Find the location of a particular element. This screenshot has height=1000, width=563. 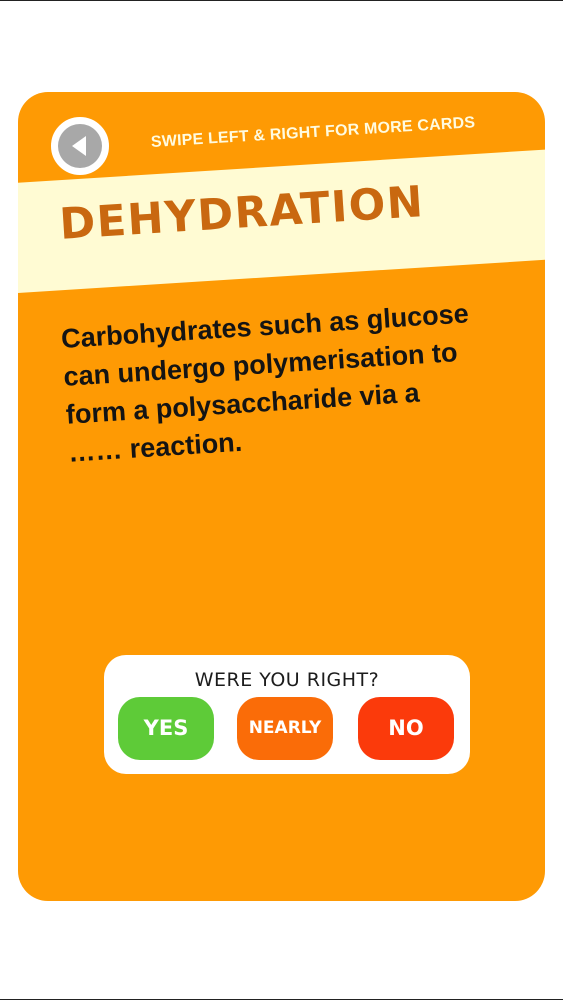

nearly-button: NEARLY is located at coordinates (285, 728).